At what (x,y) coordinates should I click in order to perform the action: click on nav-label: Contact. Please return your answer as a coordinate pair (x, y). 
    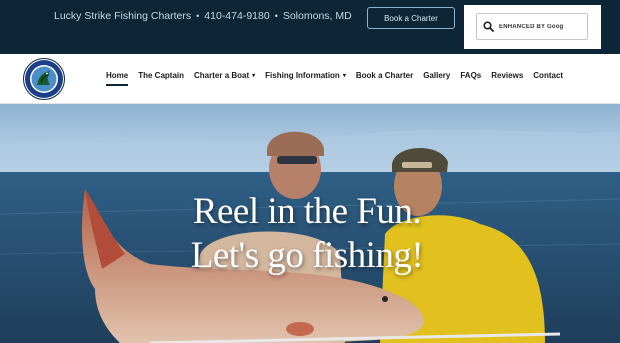
    Looking at the image, I should click on (548, 75).